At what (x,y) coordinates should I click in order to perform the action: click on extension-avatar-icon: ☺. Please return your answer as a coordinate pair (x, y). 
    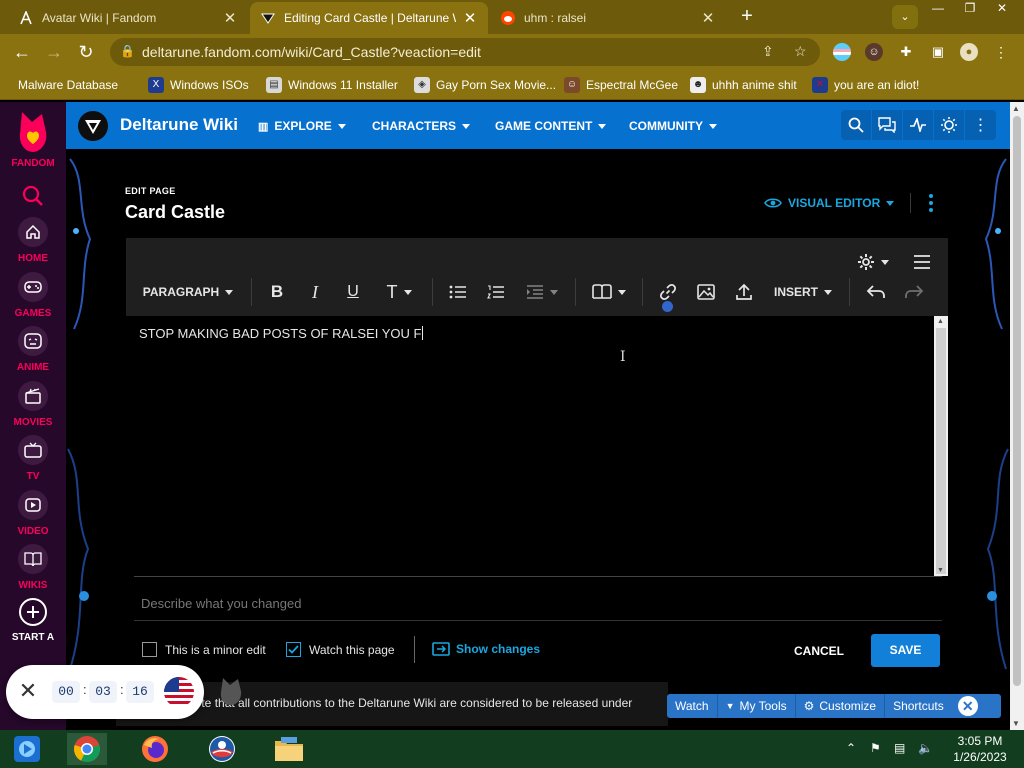
    Looking at the image, I should click on (874, 52).